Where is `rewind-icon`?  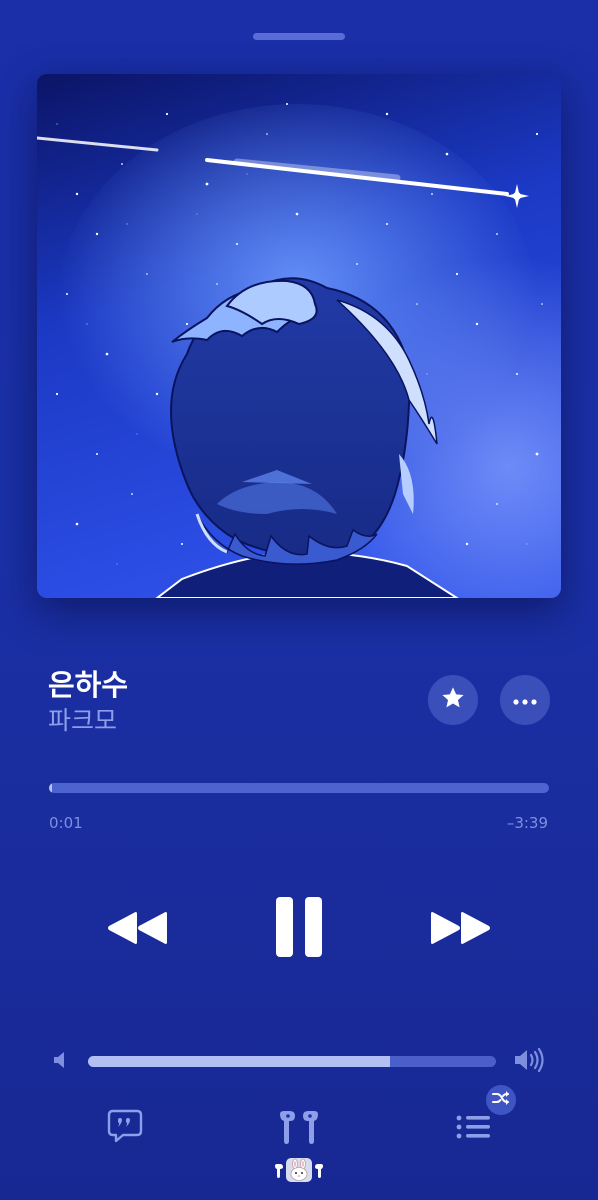 rewind-icon is located at coordinates (137, 930).